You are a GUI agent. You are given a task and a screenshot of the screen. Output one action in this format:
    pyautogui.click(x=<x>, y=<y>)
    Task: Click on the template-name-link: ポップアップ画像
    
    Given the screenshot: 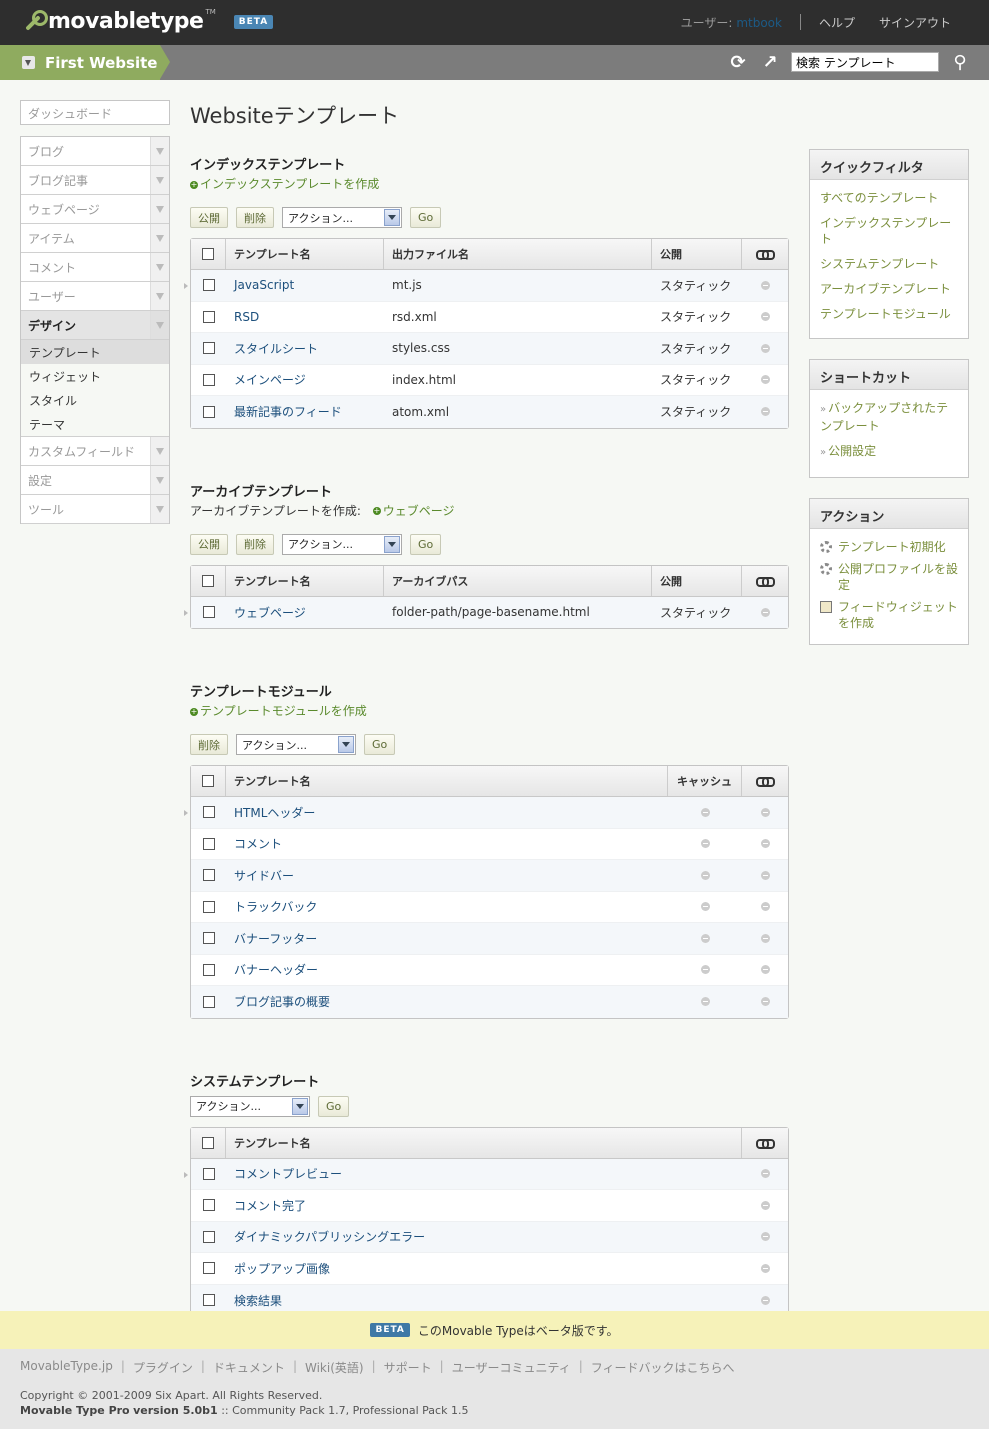 What is the action you would take?
    pyautogui.click(x=282, y=1269)
    